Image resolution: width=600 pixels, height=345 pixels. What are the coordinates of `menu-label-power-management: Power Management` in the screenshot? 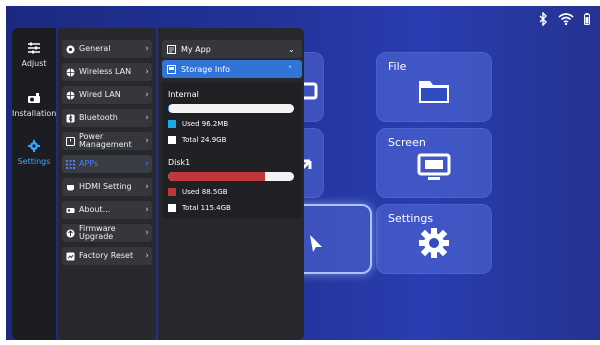 It's located at (105, 140).